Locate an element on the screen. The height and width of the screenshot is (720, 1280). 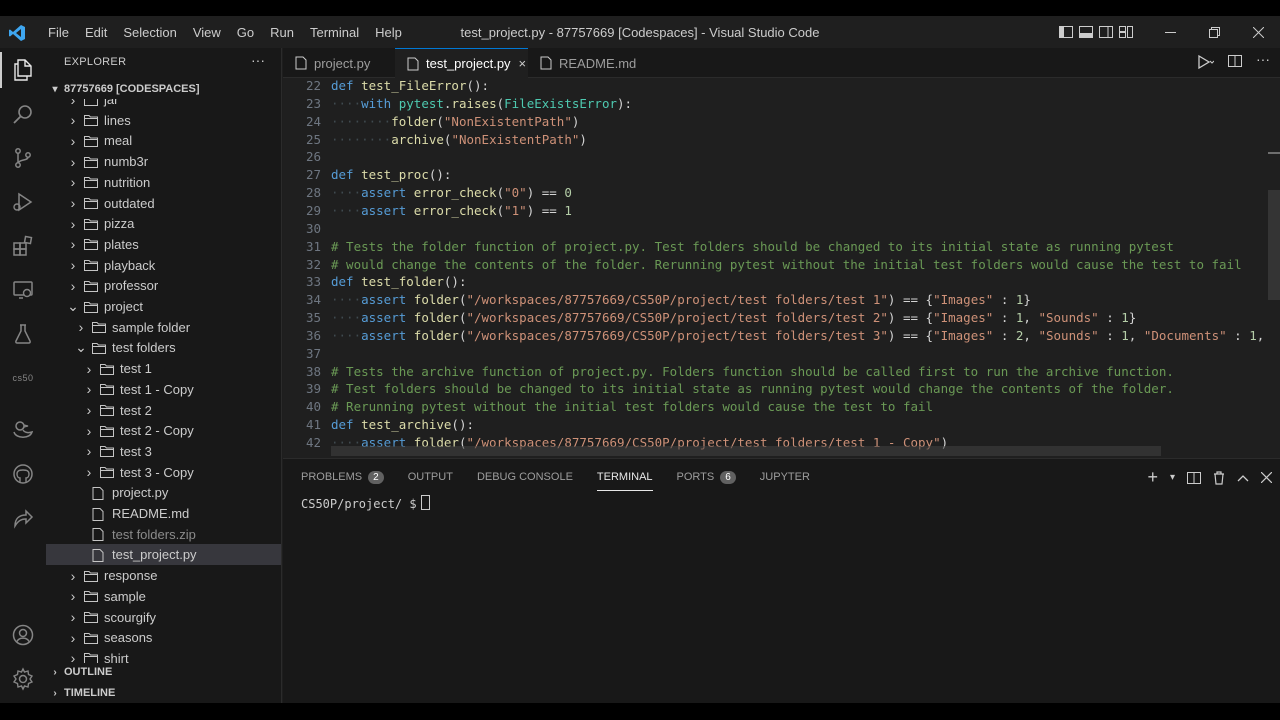
run-python-file-icon is located at coordinates (1205, 62).